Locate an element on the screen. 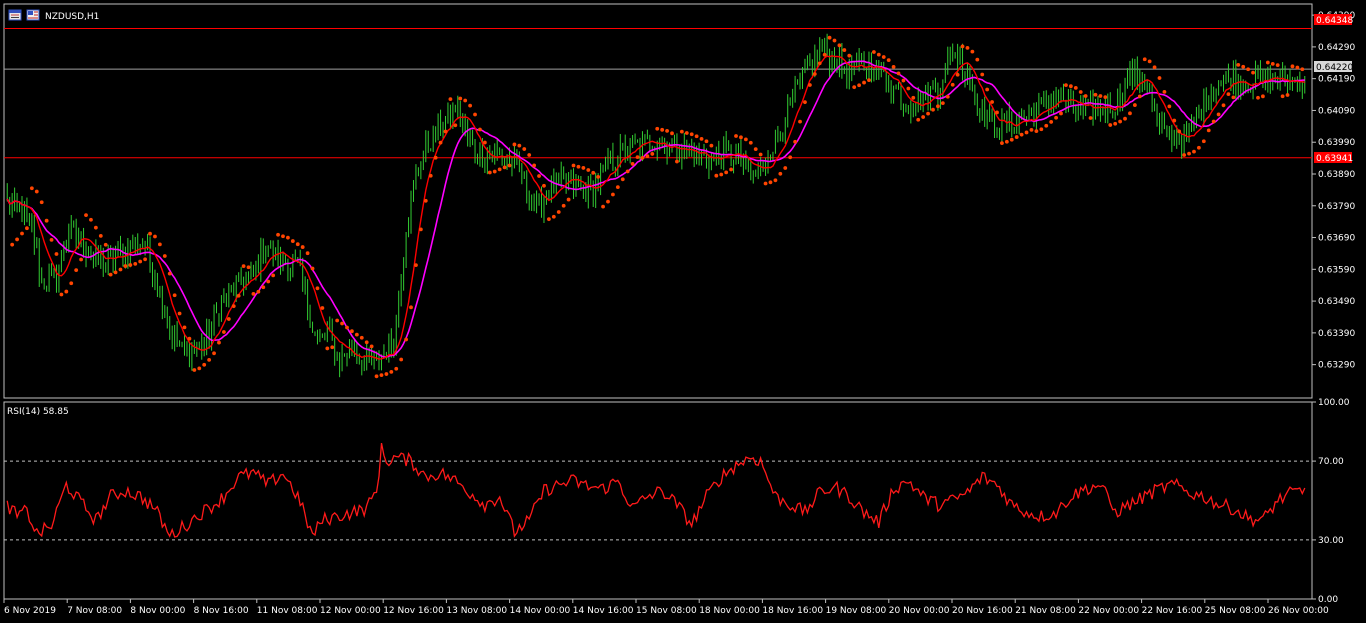 The image size is (1366, 623). time-tick-label: 20 Nov 00:00 is located at coordinates (919, 611).